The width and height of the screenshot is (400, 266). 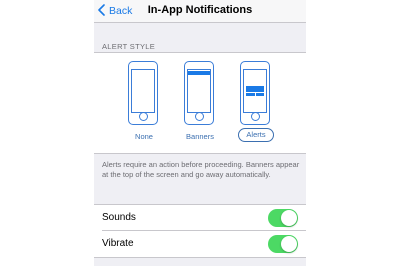 I want to click on sounds-row: Sounds, so click(x=200, y=218).